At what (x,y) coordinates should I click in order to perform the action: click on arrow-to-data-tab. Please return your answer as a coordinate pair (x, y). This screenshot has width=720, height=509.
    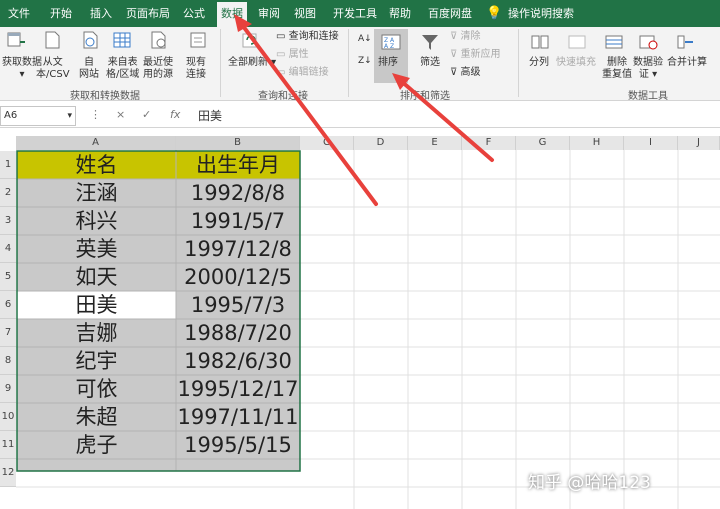
    Looking at the image, I should click on (308, 113).